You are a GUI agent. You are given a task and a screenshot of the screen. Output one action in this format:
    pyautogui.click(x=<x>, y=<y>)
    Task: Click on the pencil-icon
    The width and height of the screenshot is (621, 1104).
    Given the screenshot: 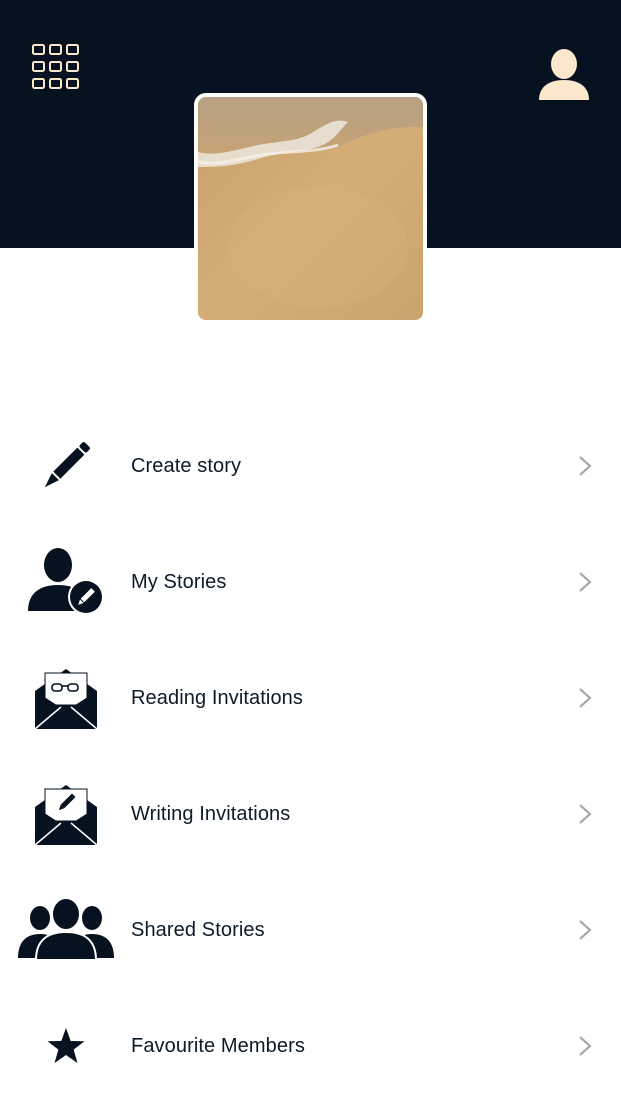 What is the action you would take?
    pyautogui.click(x=67, y=465)
    